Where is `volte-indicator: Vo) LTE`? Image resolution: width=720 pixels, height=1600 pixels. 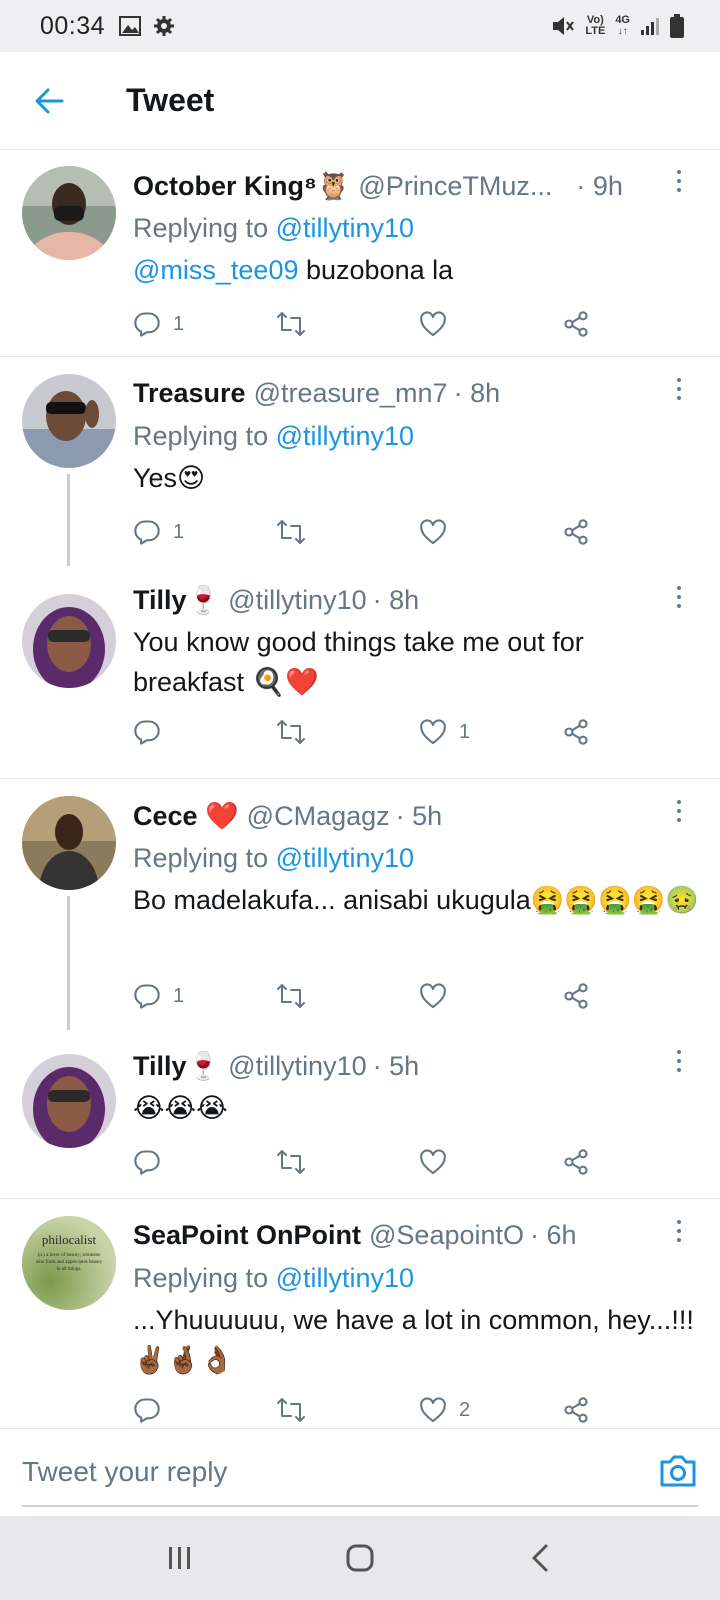
volte-indicator: Vo) LTE is located at coordinates (595, 26).